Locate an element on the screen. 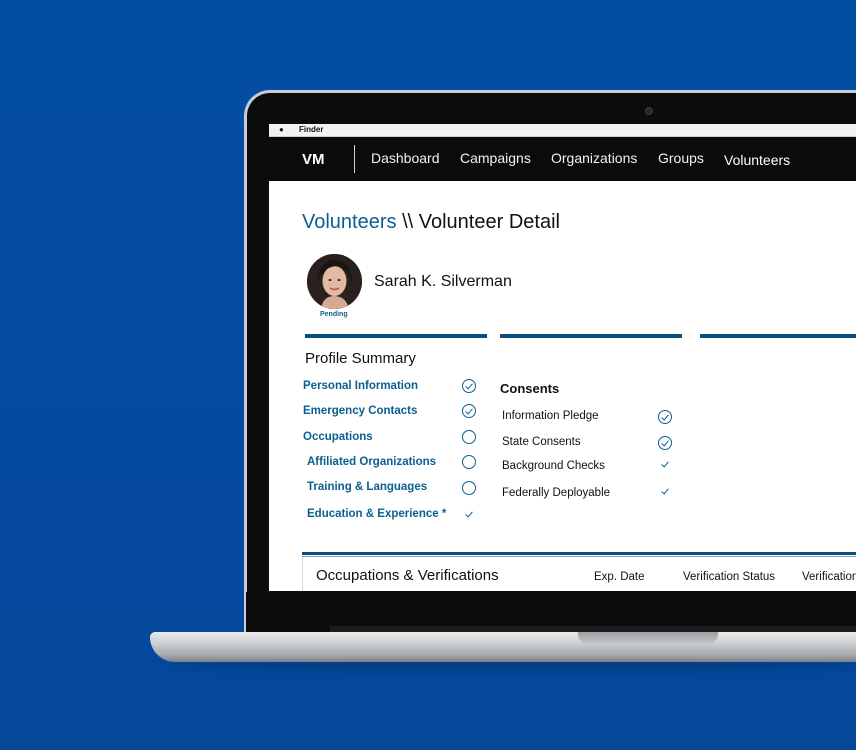 The height and width of the screenshot is (750, 856). consents-title: Consents is located at coordinates (530, 388).